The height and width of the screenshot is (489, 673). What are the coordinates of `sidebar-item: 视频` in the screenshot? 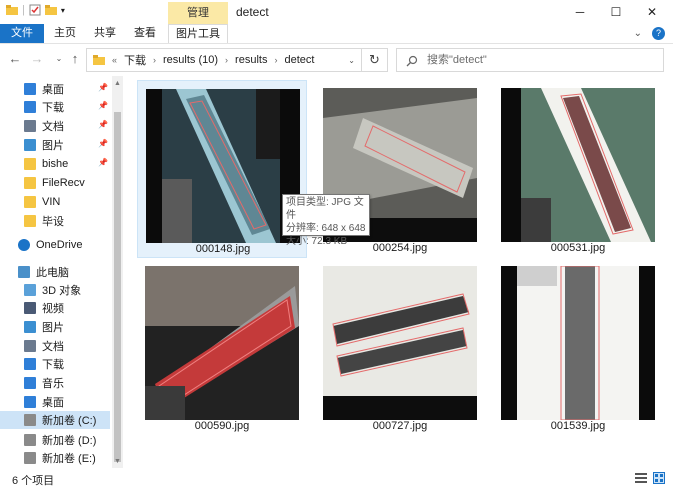 It's located at (55, 308).